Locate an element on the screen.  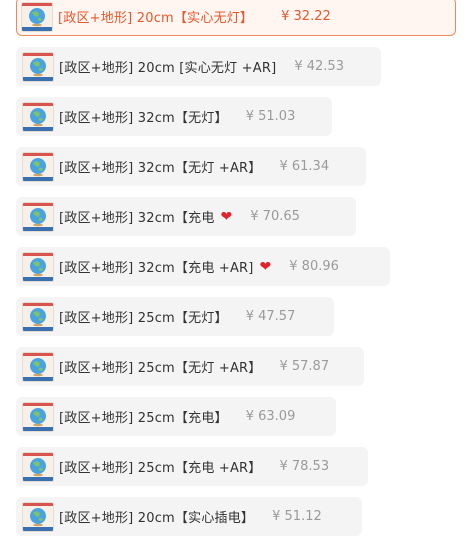
product-option-4: [政区+地形] 32cm【无灯 +AR】 ¥ 61.34 is located at coordinates (191, 166).